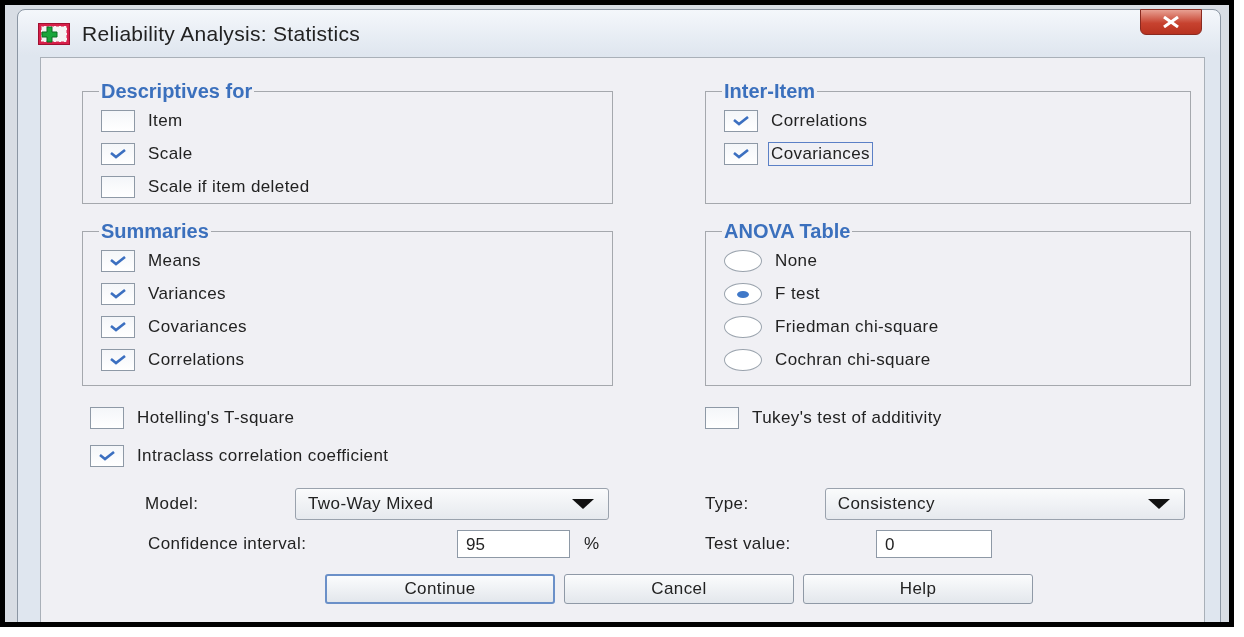 The width and height of the screenshot is (1244, 637). What do you see at coordinates (679, 589) in the screenshot?
I see `dialog-button: Cancel` at bounding box center [679, 589].